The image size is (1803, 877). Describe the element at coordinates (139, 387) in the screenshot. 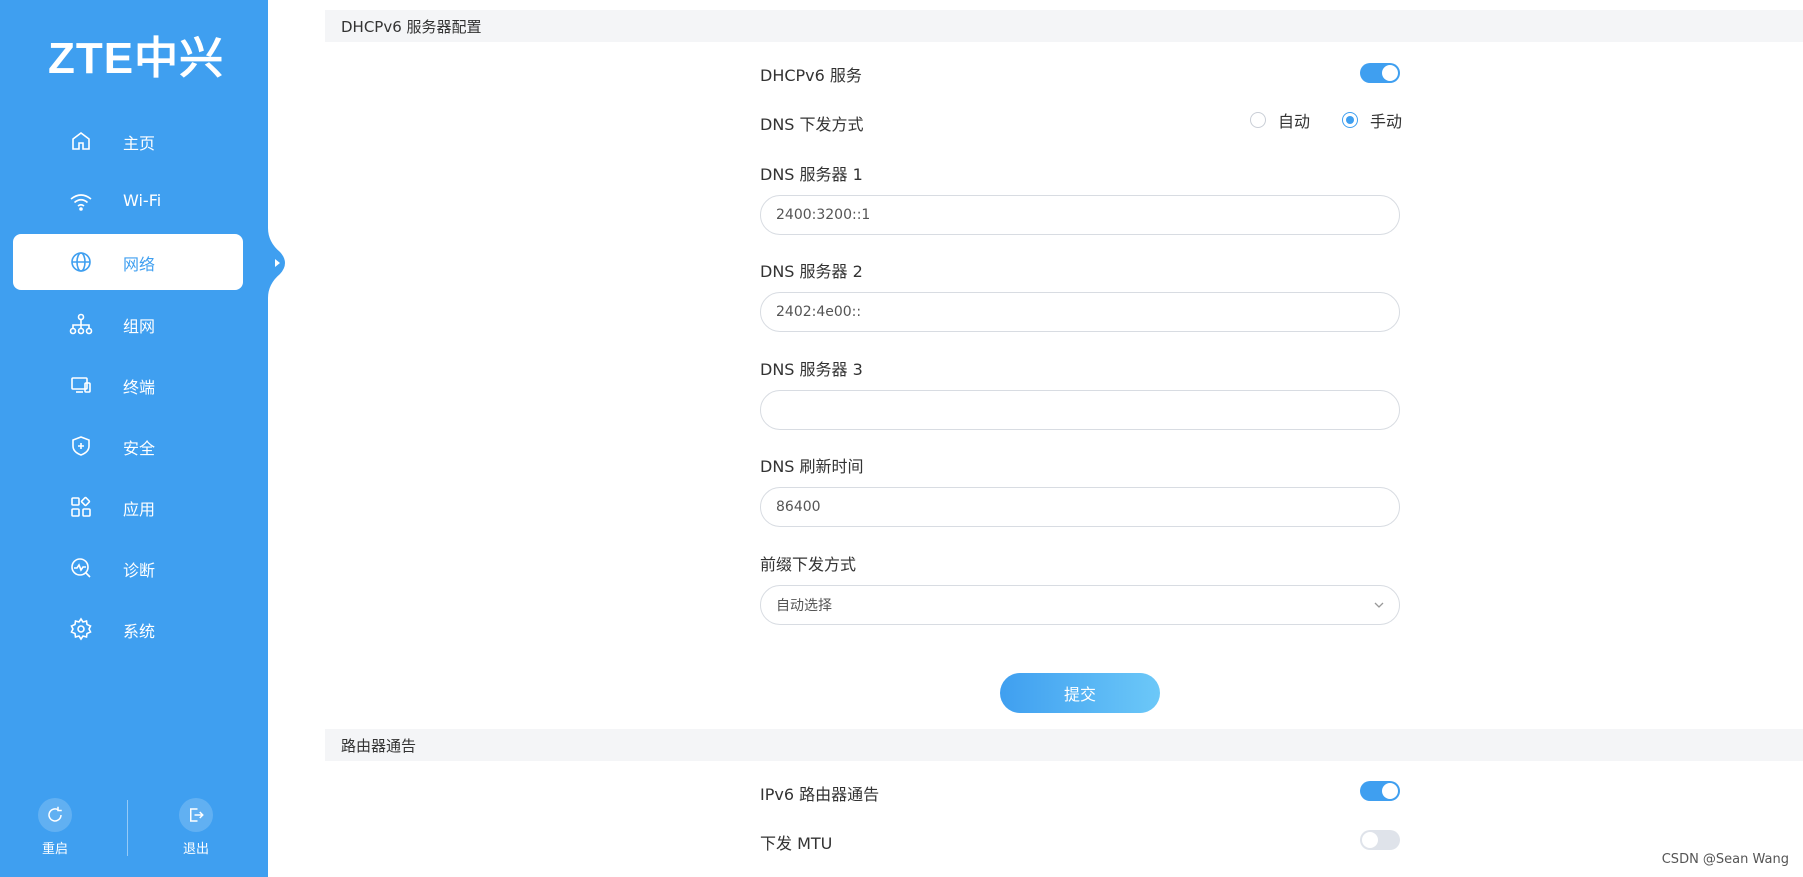

I see `sidebar-item-label: 终端` at that location.